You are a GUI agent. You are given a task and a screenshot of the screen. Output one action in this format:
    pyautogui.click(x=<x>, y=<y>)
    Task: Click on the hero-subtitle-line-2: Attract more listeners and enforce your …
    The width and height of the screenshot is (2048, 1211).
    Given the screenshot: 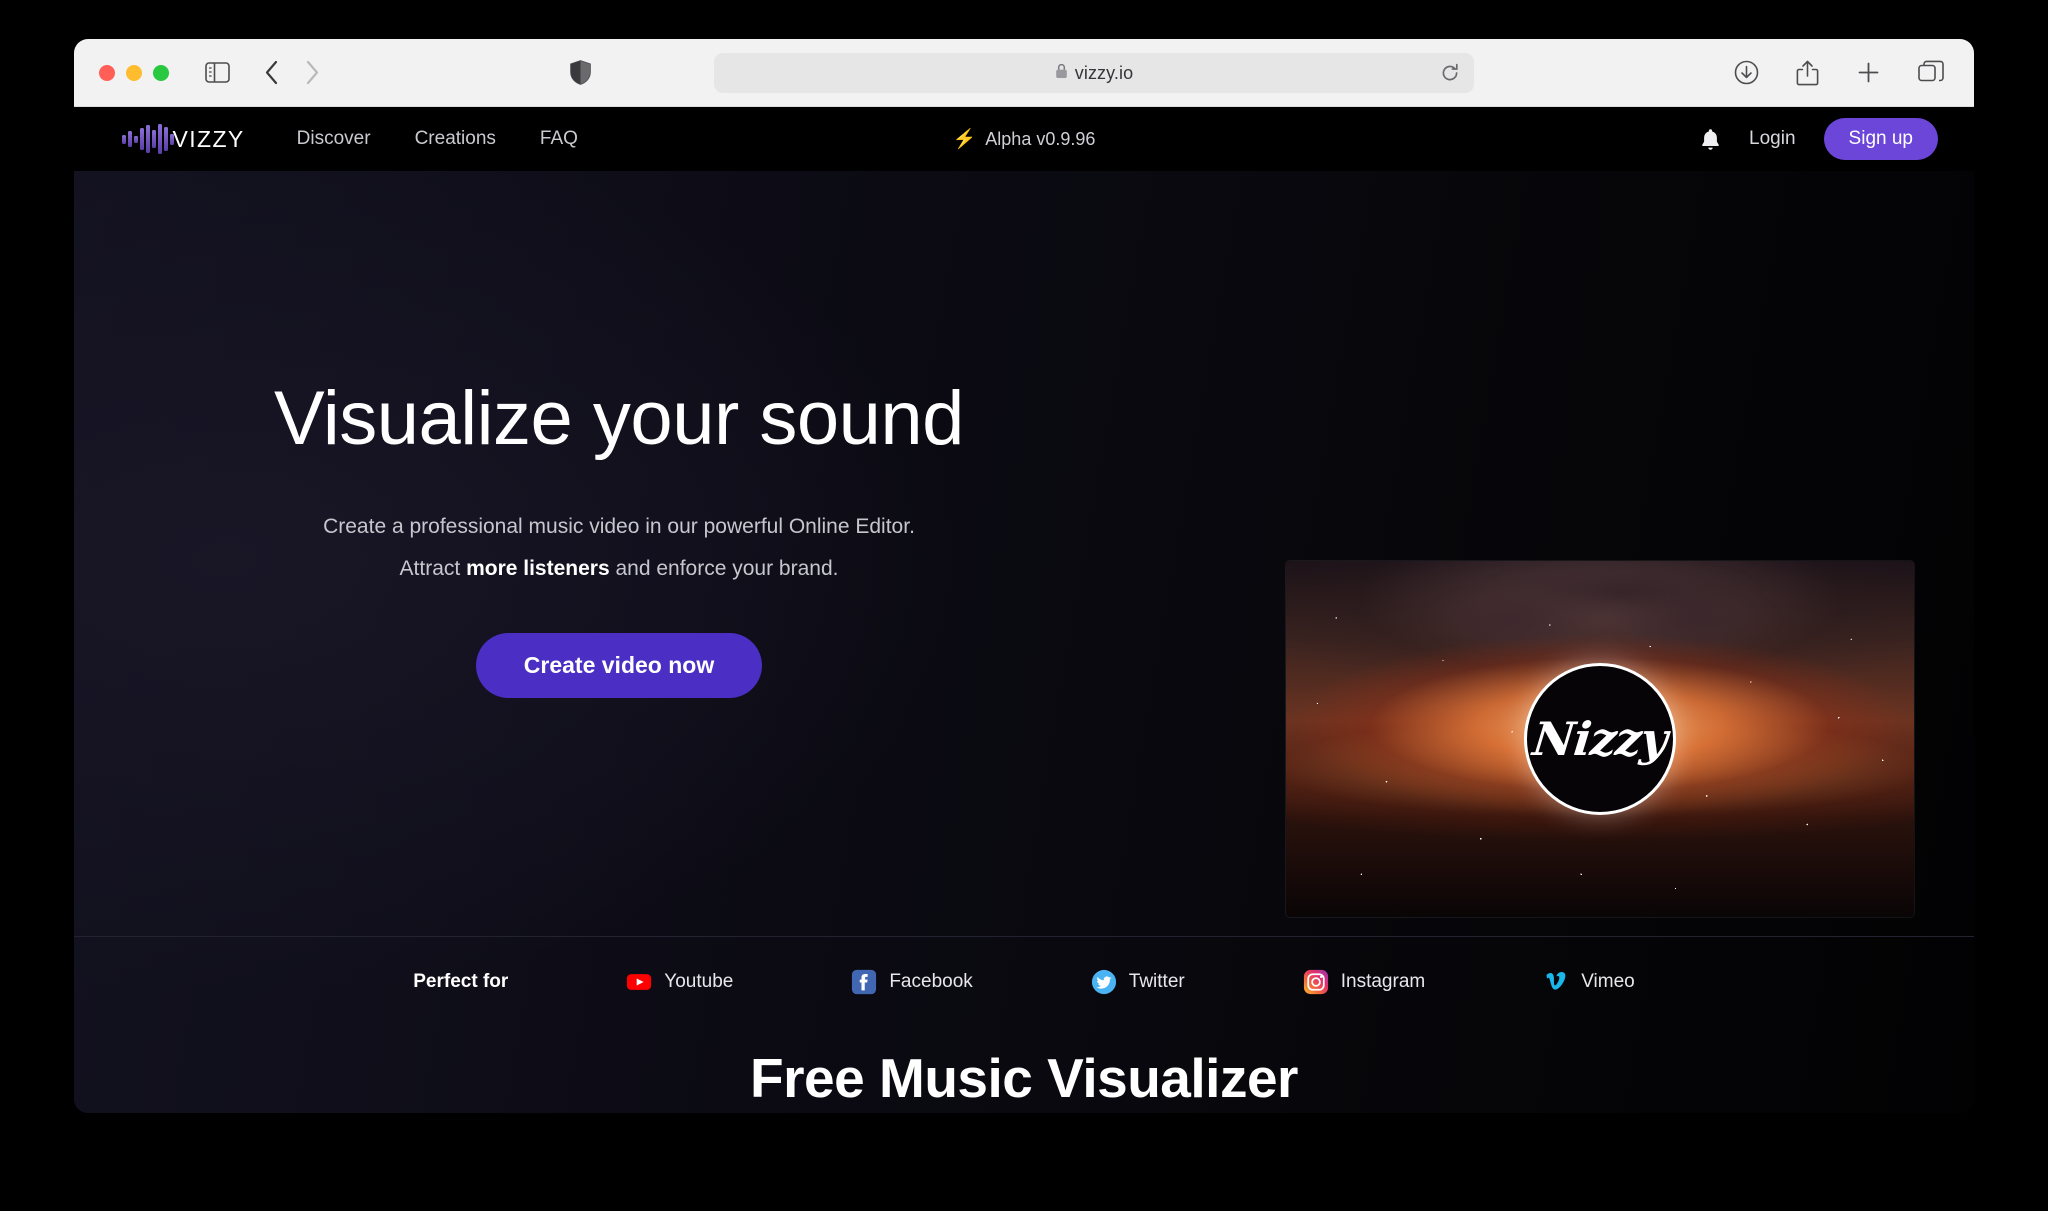 What is the action you would take?
    pyautogui.click(x=619, y=569)
    